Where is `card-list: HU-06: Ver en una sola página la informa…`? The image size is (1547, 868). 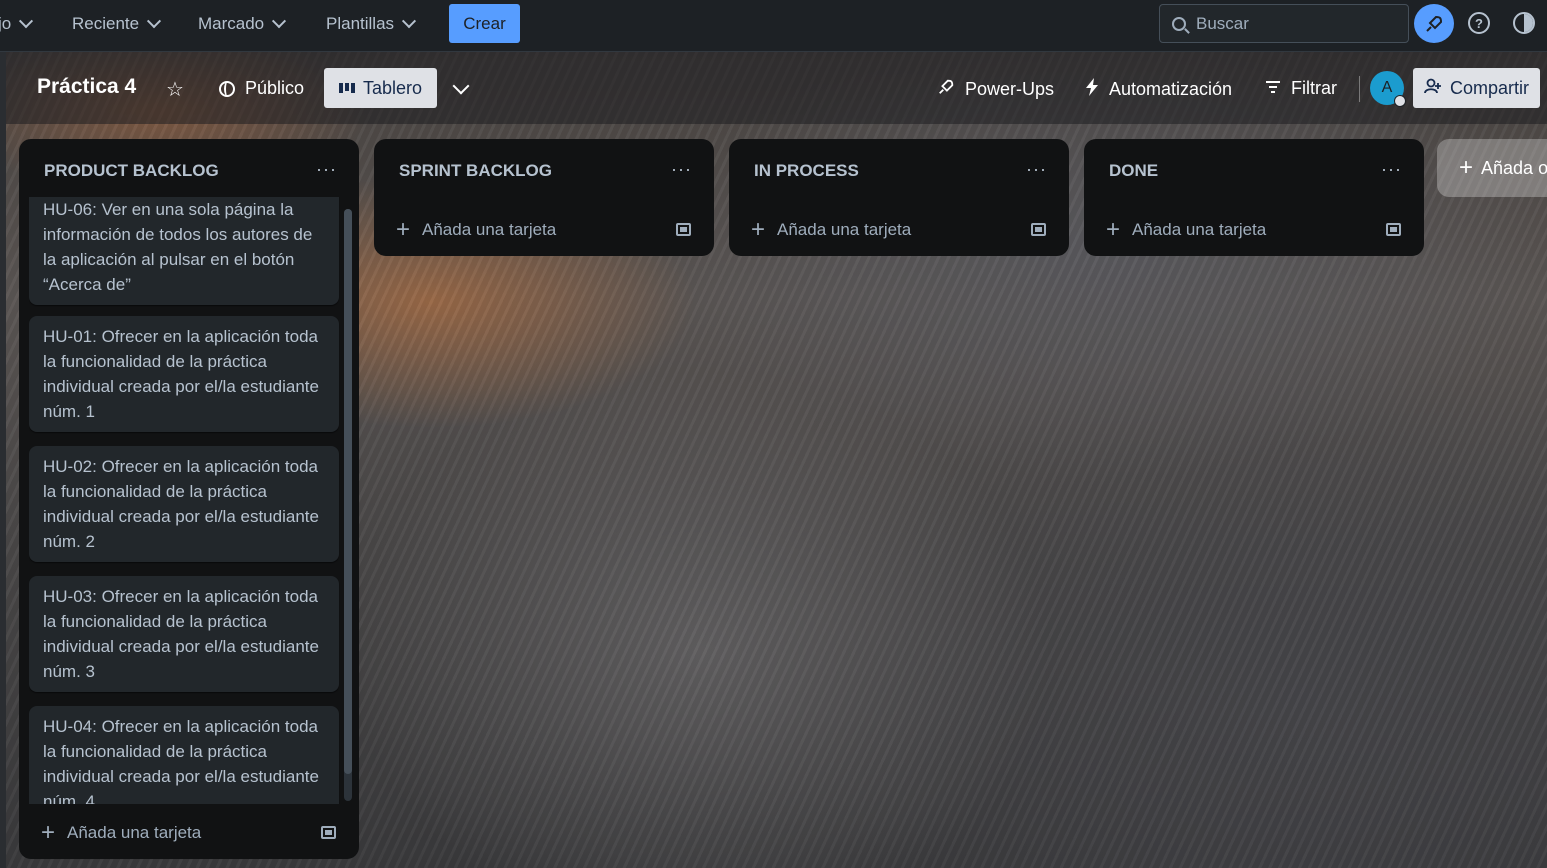 card-list: HU-06: Ver en una sola página la informa… is located at coordinates (185, 500).